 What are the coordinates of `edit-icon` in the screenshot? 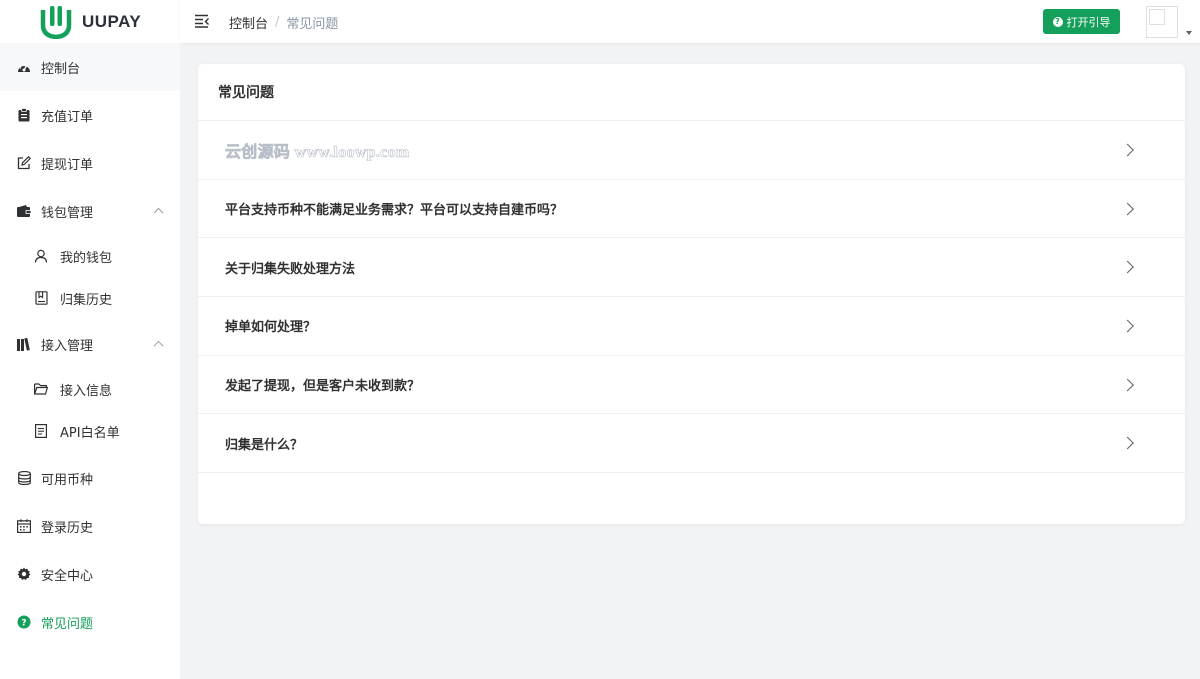 It's located at (24, 163).